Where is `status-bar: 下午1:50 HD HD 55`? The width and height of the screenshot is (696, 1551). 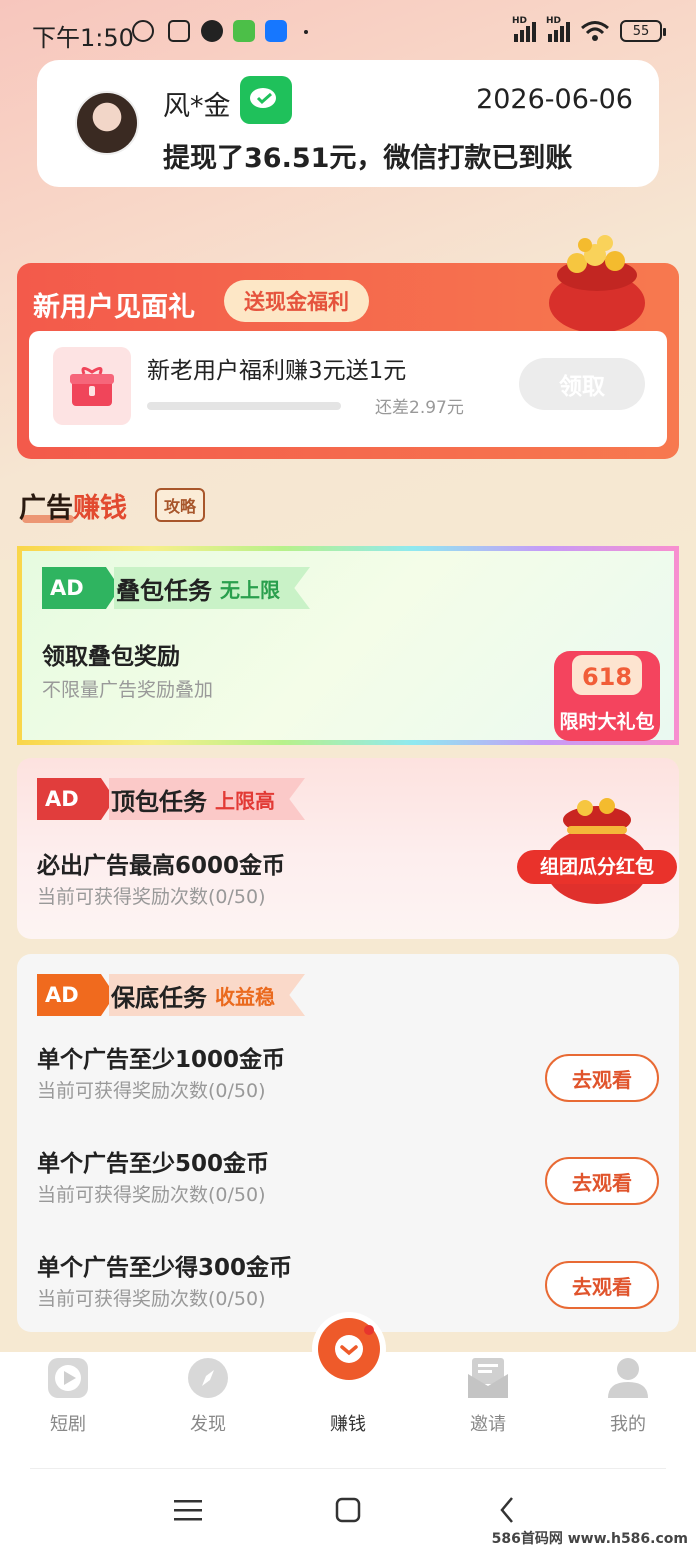
status-bar: 下午1:50 HD HD 55 is located at coordinates (348, 30).